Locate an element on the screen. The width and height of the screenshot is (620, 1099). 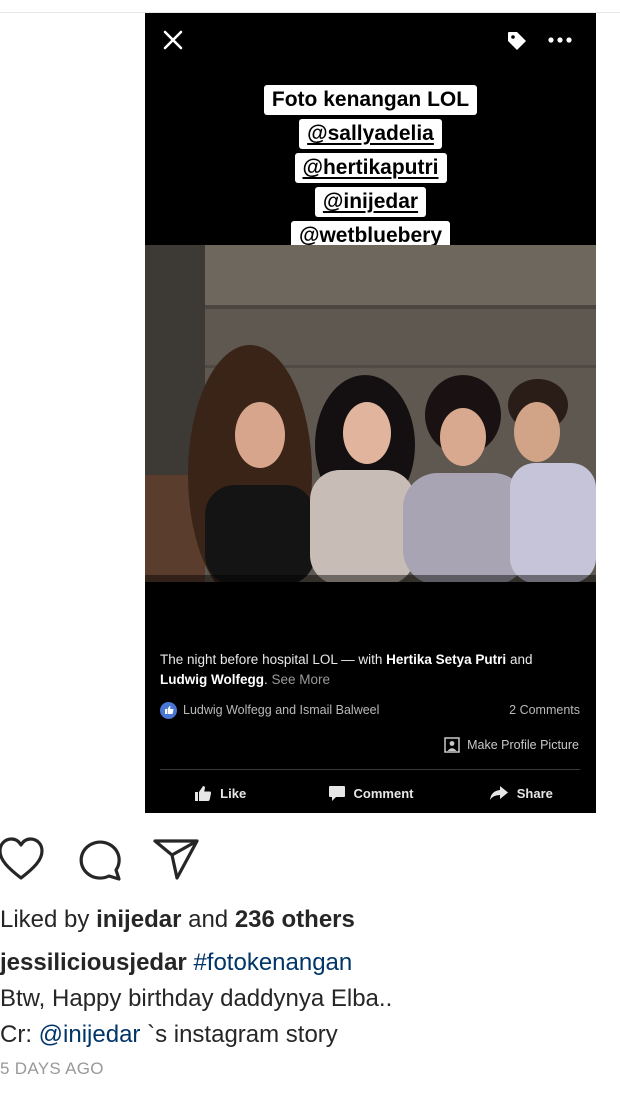
share-direct-icon is located at coordinates (176, 859).